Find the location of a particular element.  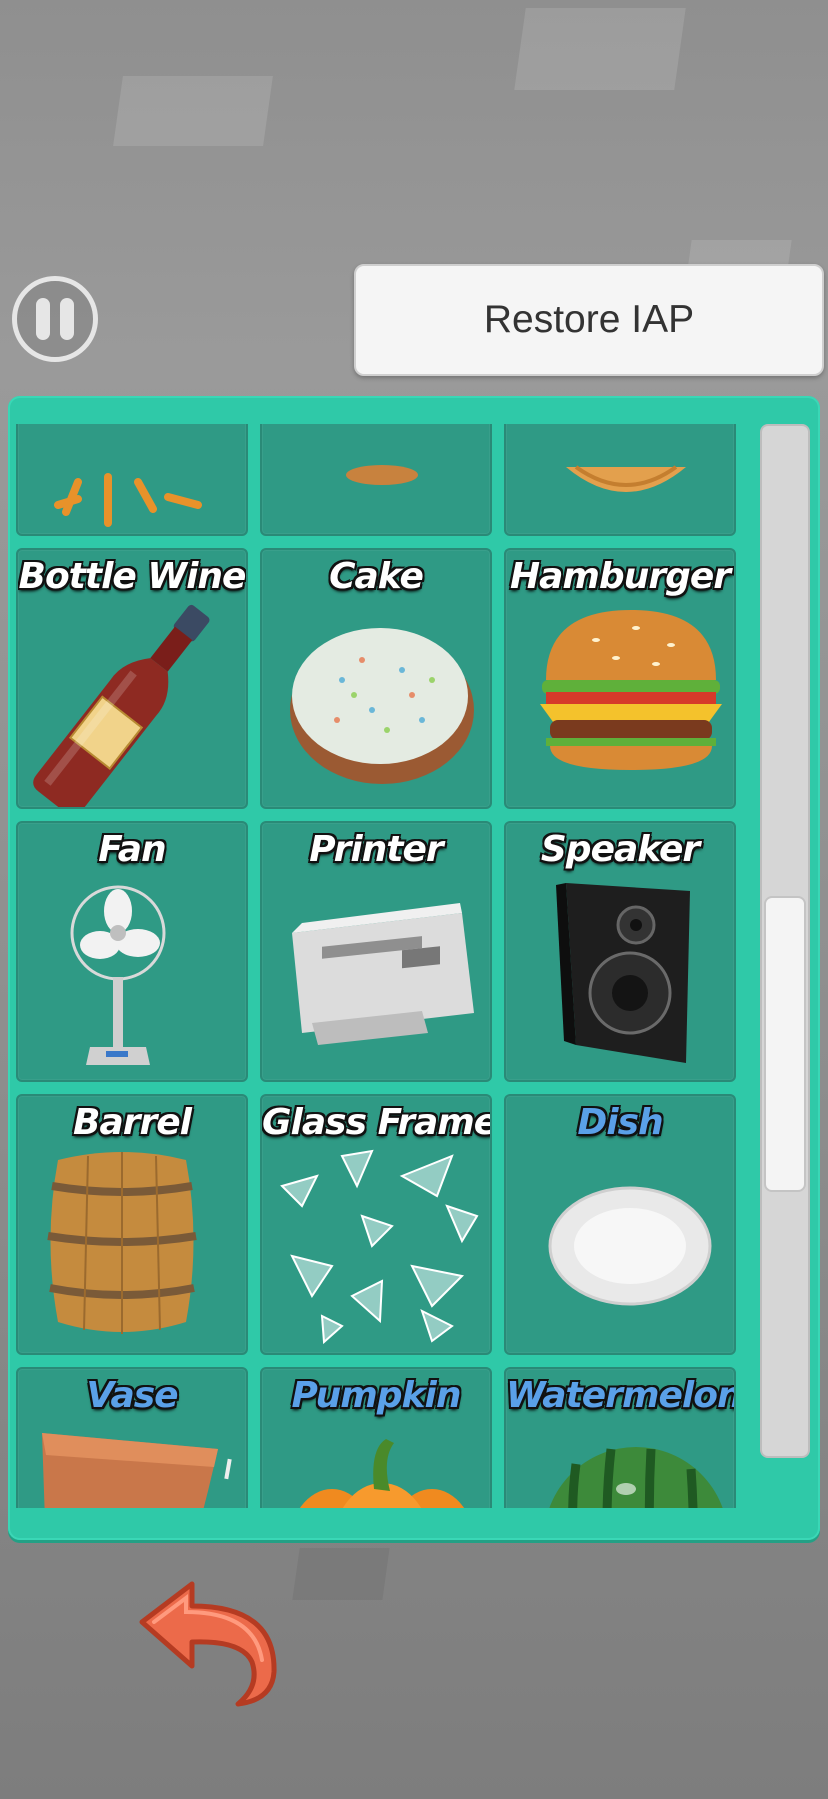

item-label: Fan is located at coordinates (132, 849).